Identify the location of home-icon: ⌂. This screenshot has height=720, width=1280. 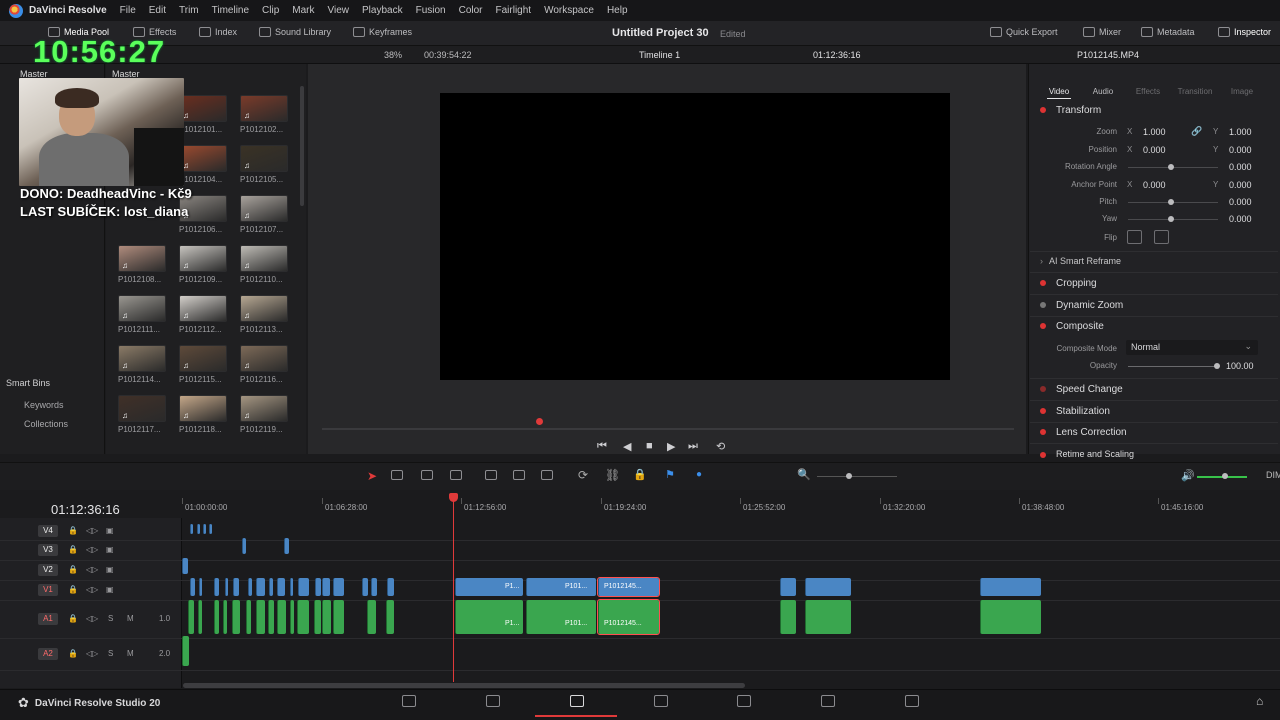
(1259, 701).